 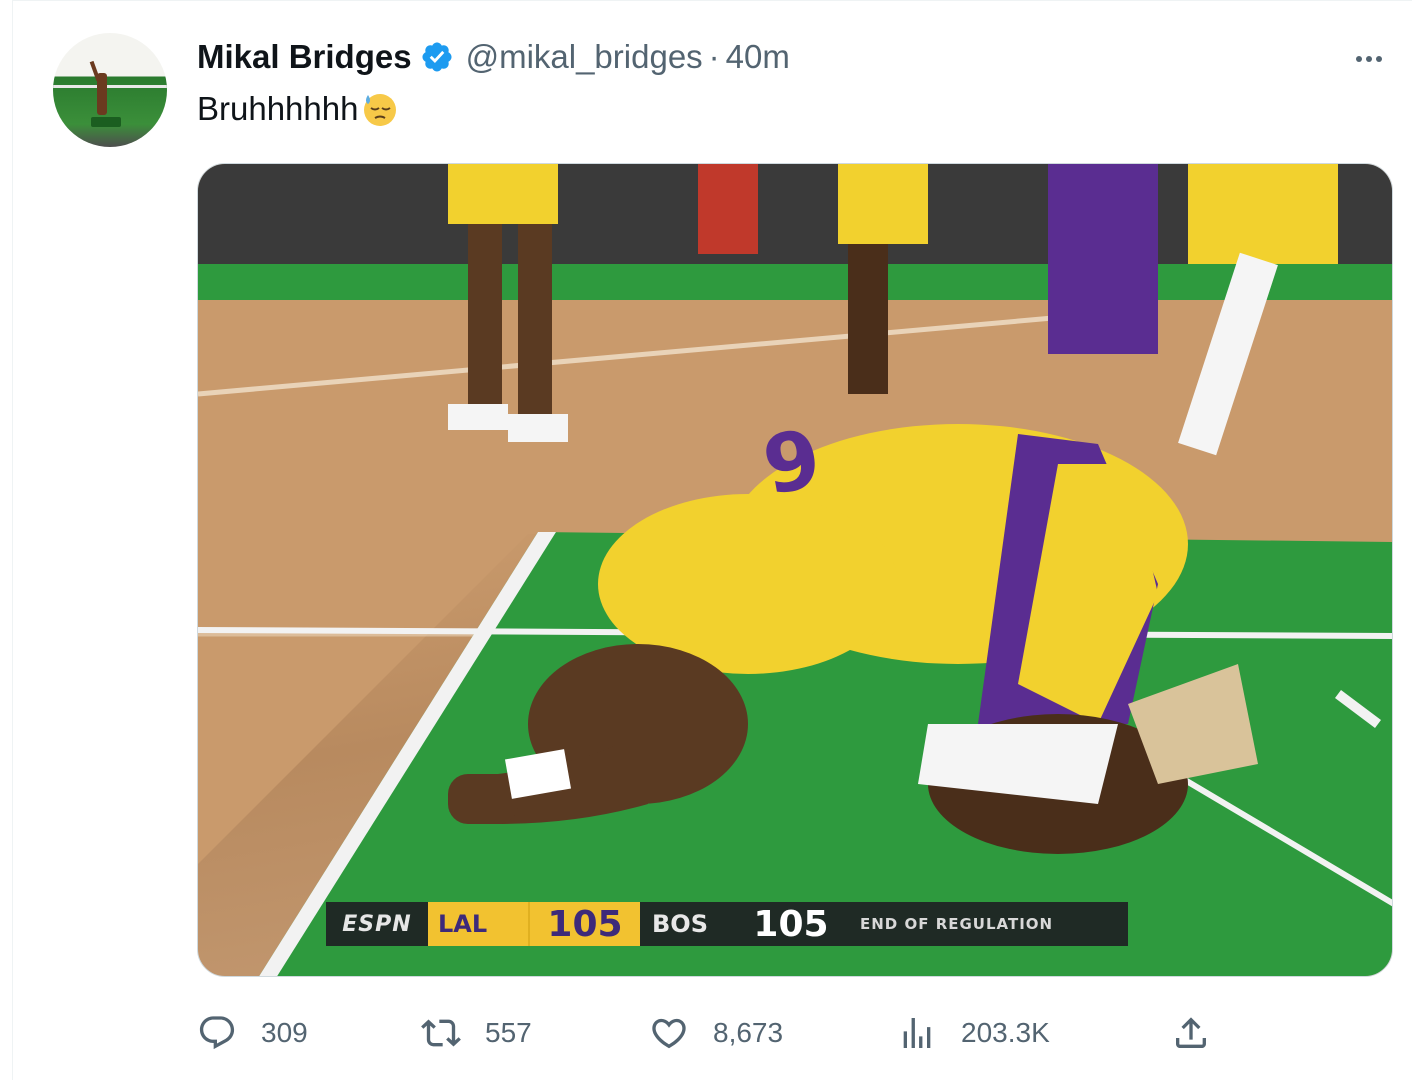 What do you see at coordinates (304, 57) in the screenshot?
I see `display-name: Mikal Bridges` at bounding box center [304, 57].